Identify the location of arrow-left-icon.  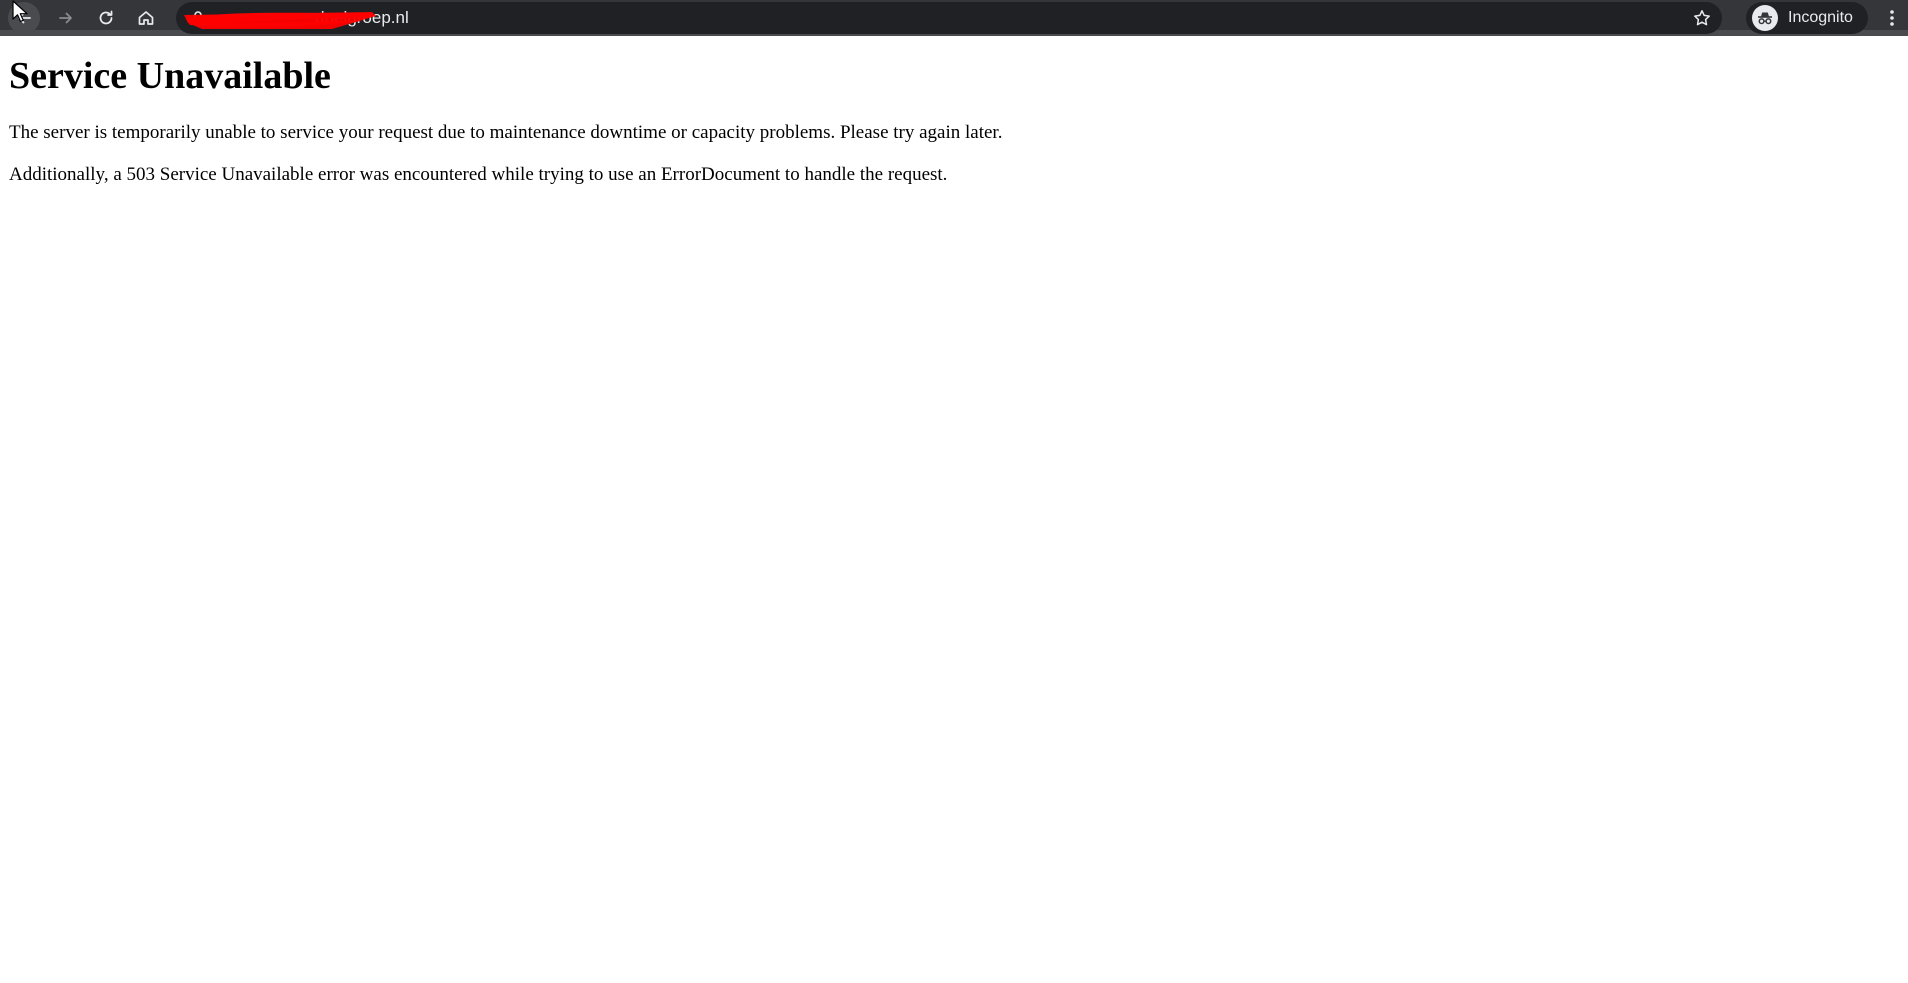
(24, 18).